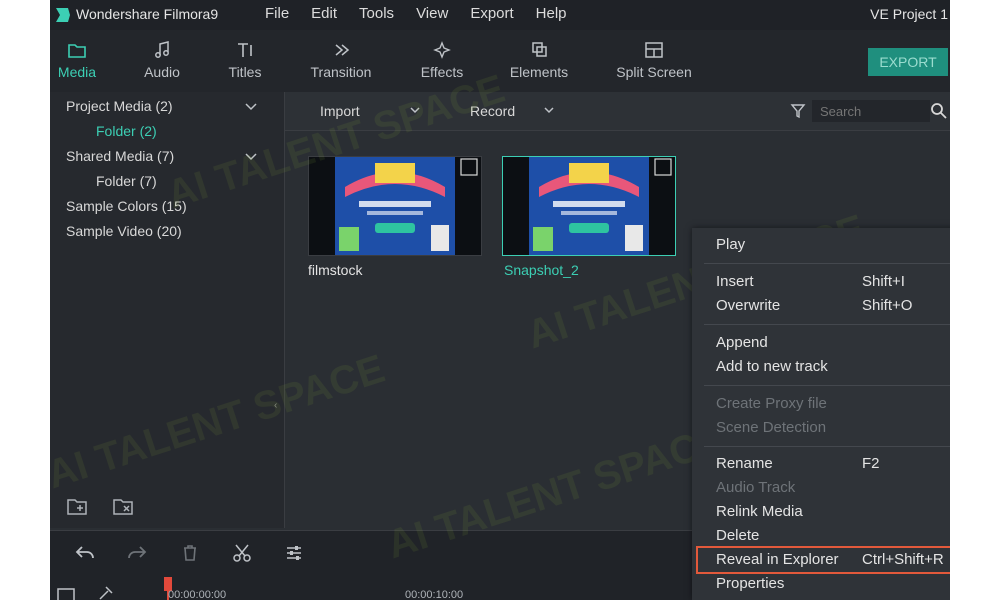 The height and width of the screenshot is (600, 1000). Describe the element at coordinates (162, 72) in the screenshot. I see `tab-audio-label: Audio` at that location.